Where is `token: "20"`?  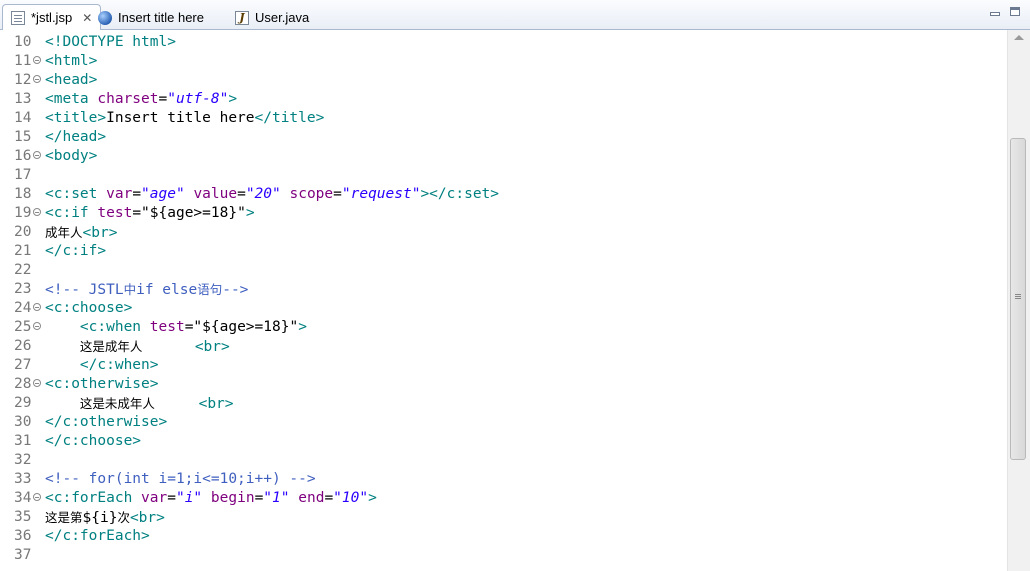 token: "20" is located at coordinates (263, 194).